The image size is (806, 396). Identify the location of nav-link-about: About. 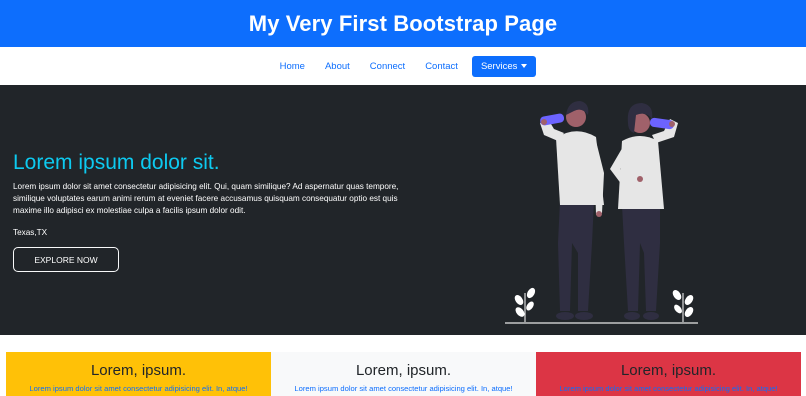
(337, 66).